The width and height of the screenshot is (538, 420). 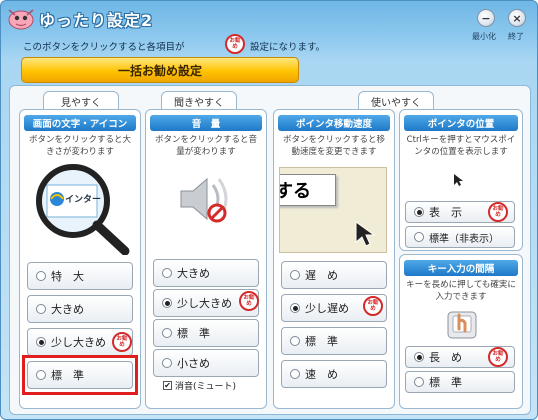 I want to click on option-volume-loud: 大きめ, so click(x=206, y=273).